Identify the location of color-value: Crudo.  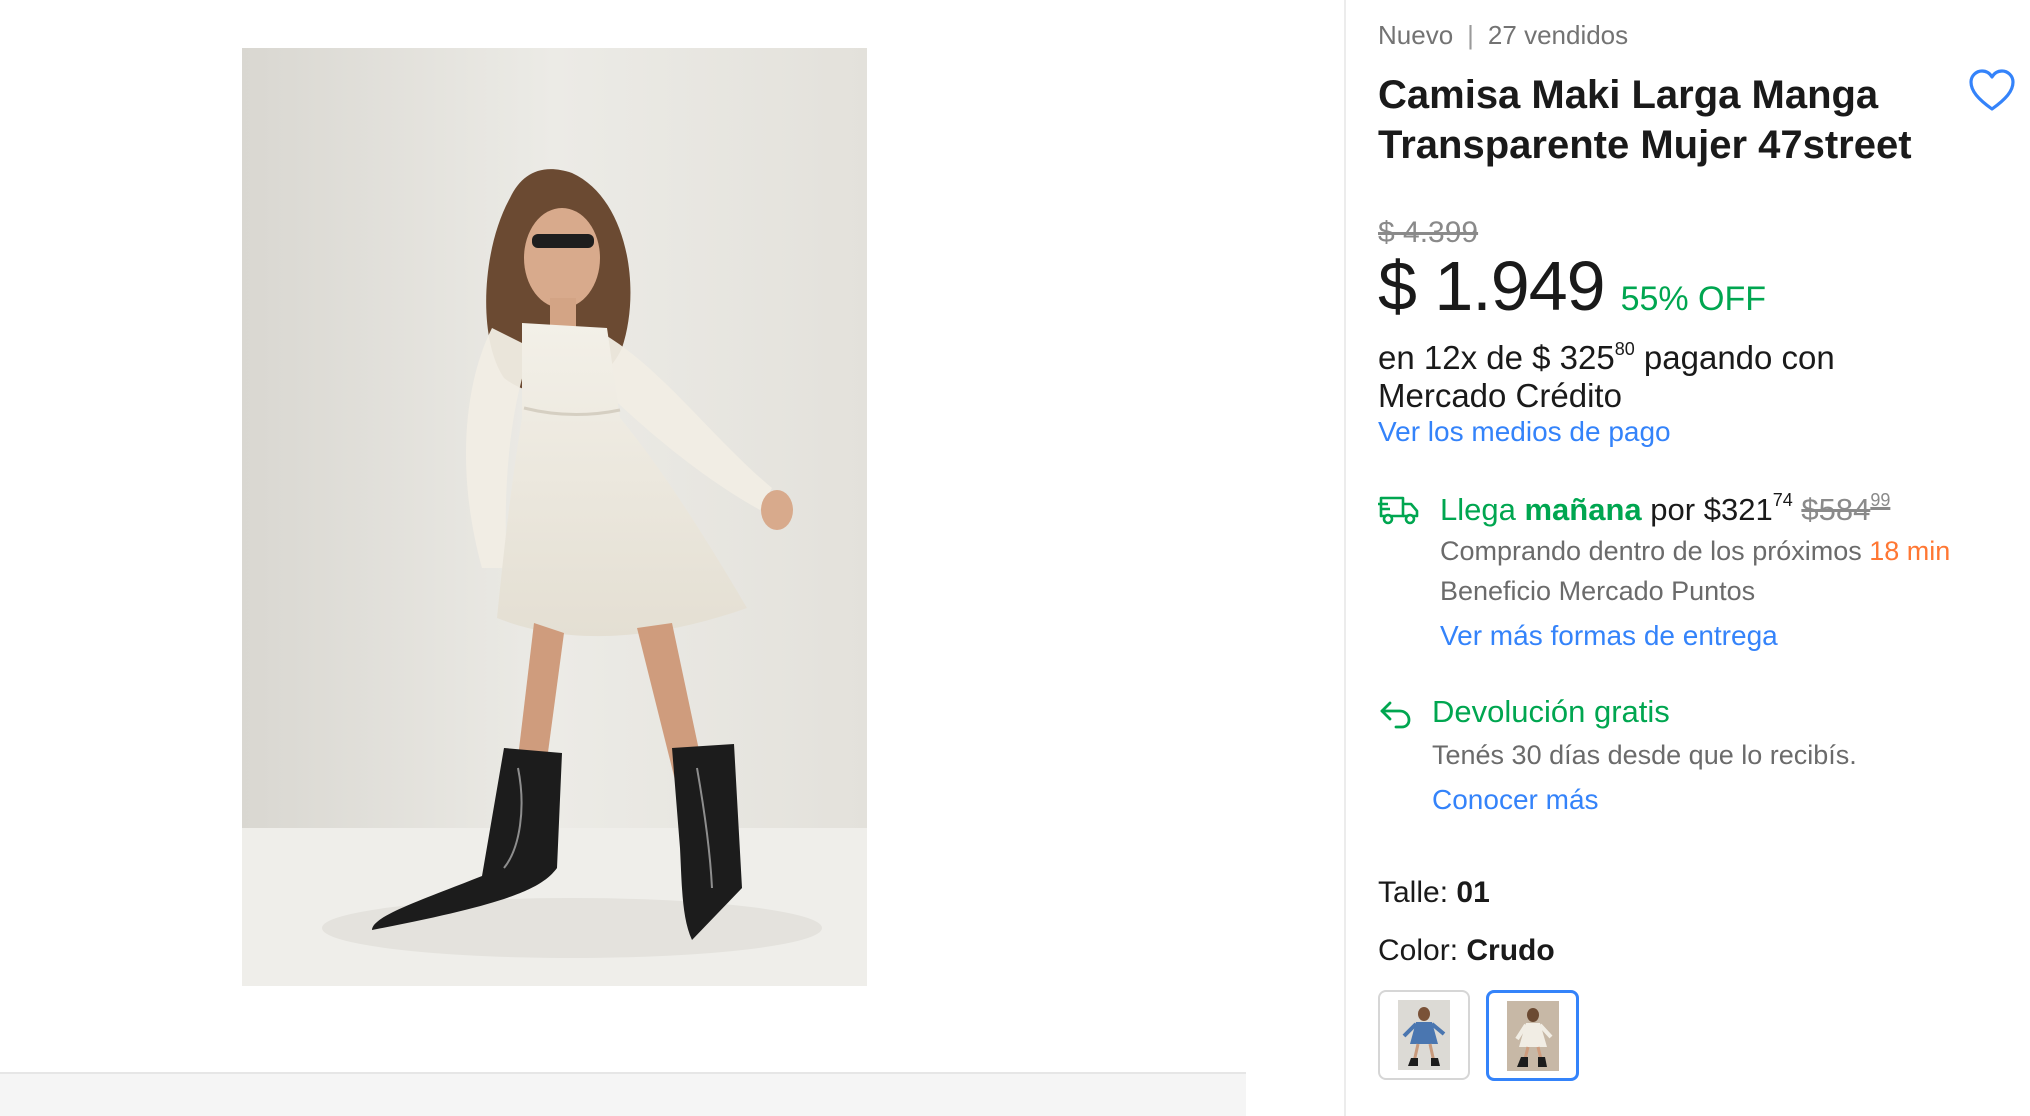
(1510, 950).